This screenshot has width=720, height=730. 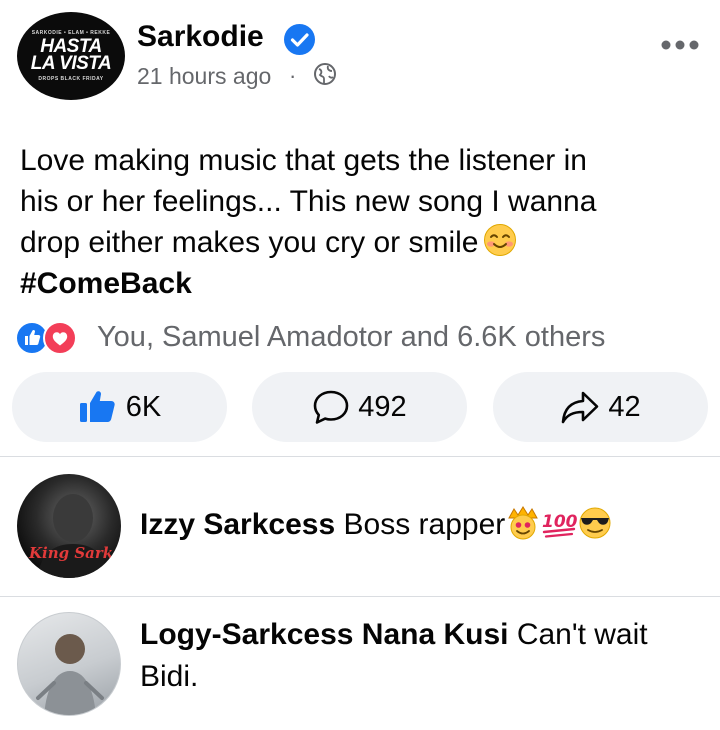 I want to click on reactions-summary: You, Samuel Amadotor and 6.6K others, so click(x=365, y=338).